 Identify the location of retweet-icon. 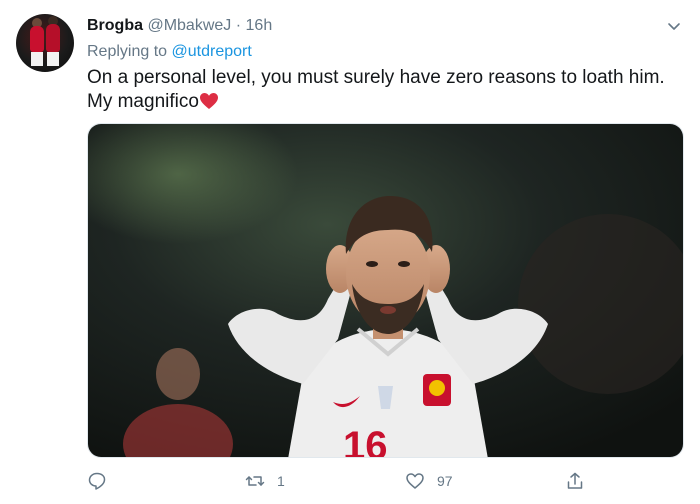
(255, 481).